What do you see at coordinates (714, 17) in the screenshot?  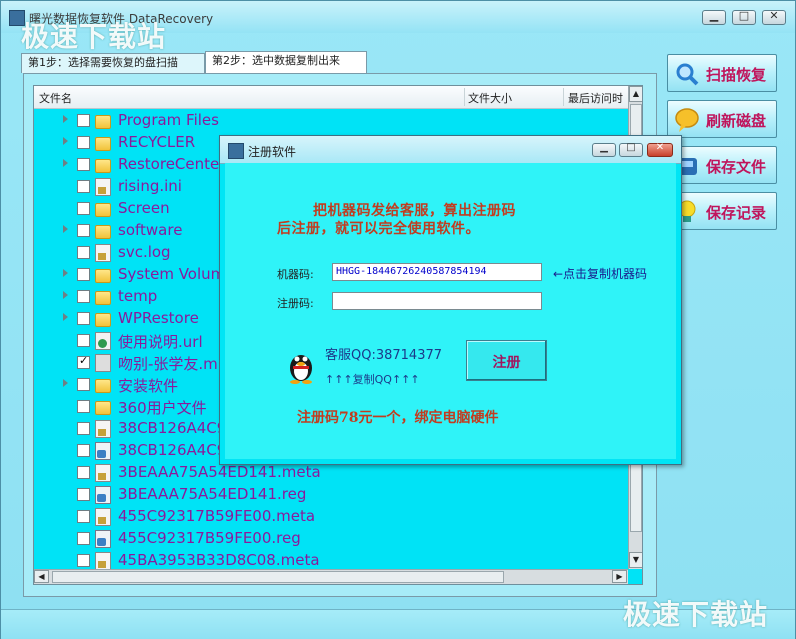 I see `minimize-button: ▁` at bounding box center [714, 17].